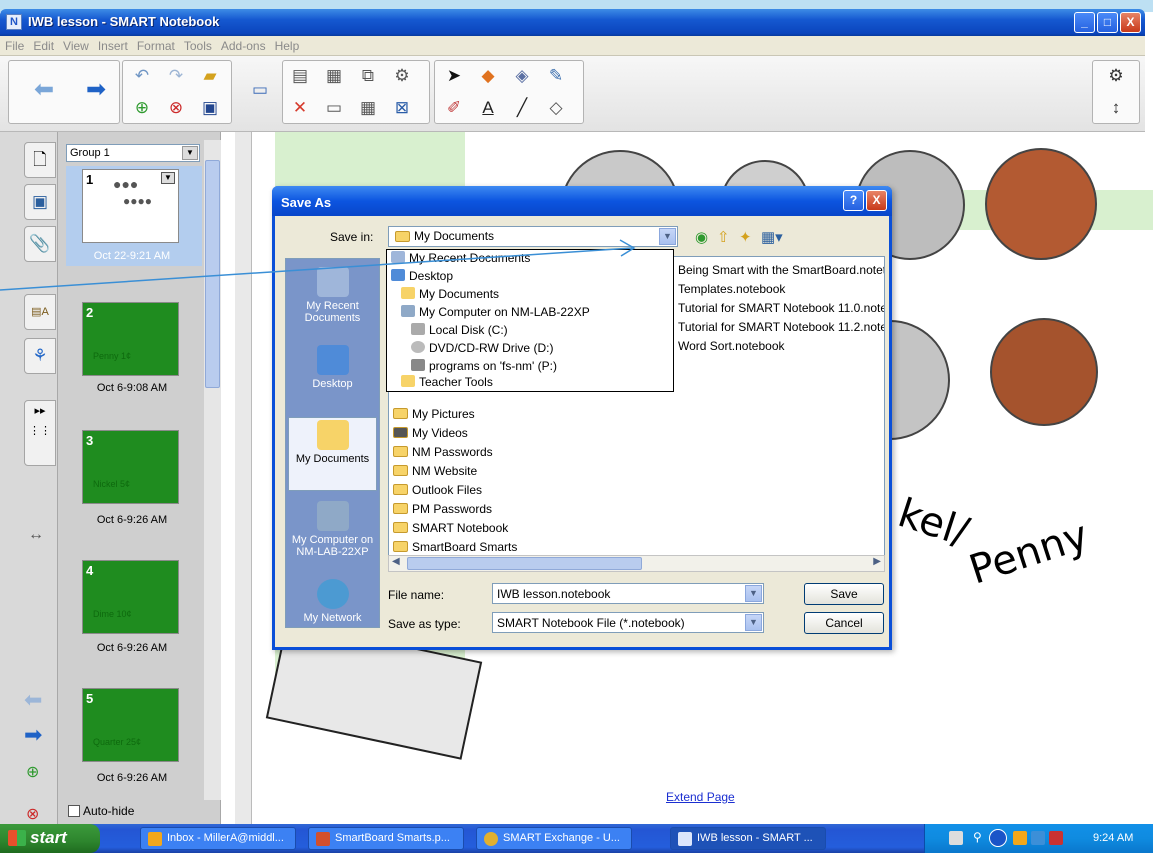 This screenshot has width=1153, height=853. What do you see at coordinates (452, 509) in the screenshot?
I see `folder-item: PM Passwords` at bounding box center [452, 509].